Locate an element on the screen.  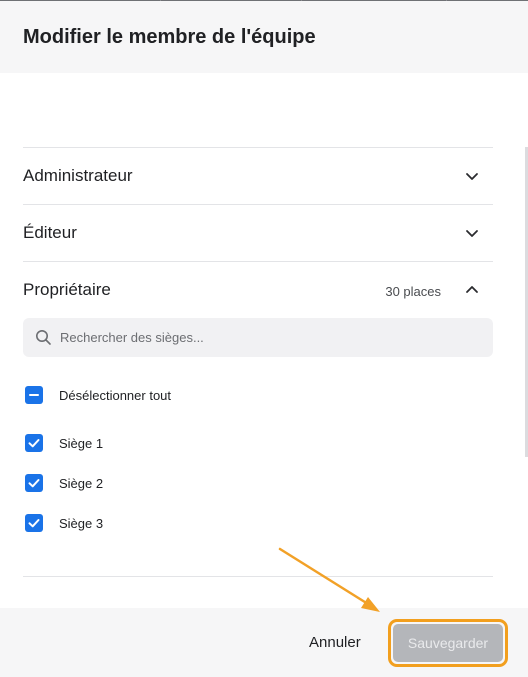
select-all-label: Désélectionner tout is located at coordinates (115, 395).